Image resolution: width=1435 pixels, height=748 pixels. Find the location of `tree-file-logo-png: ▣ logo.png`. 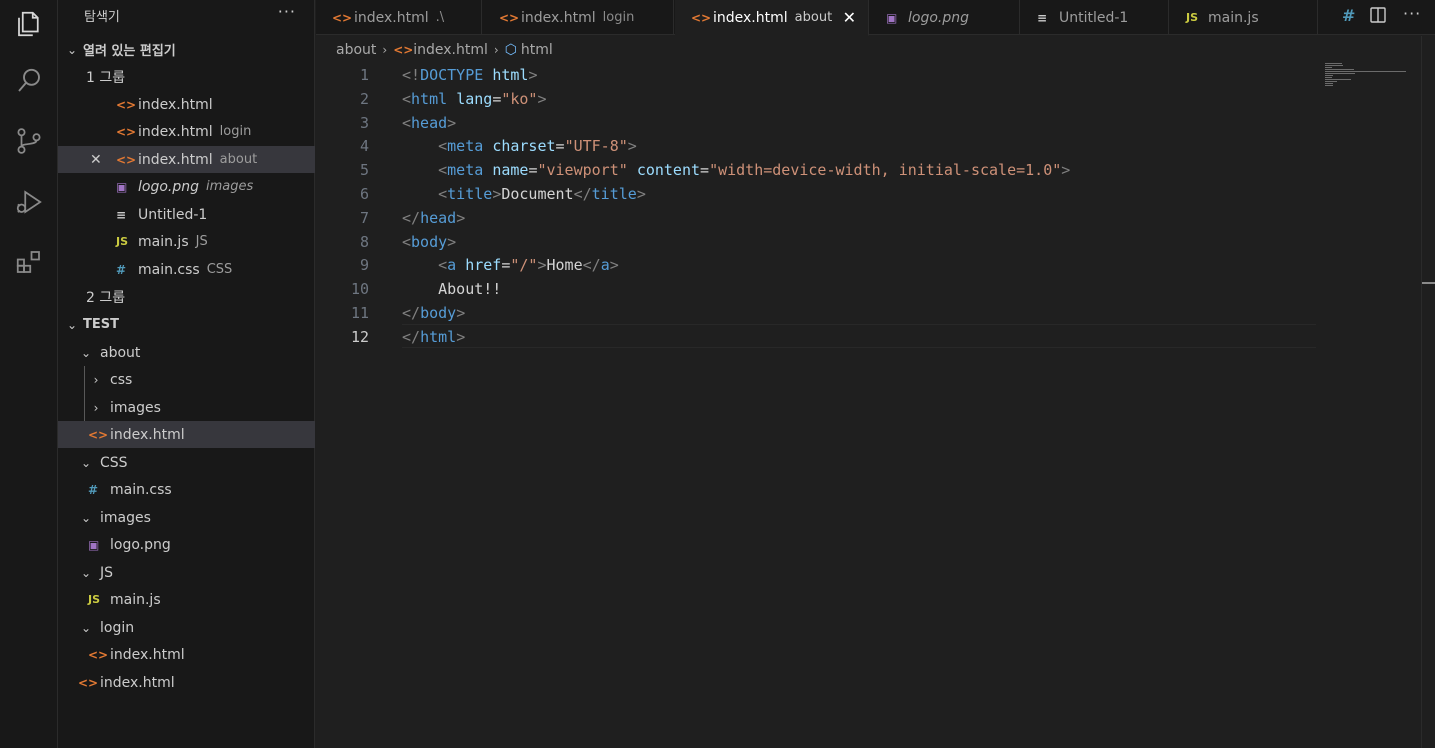

tree-file-logo-png: ▣ logo.png is located at coordinates (186, 544).